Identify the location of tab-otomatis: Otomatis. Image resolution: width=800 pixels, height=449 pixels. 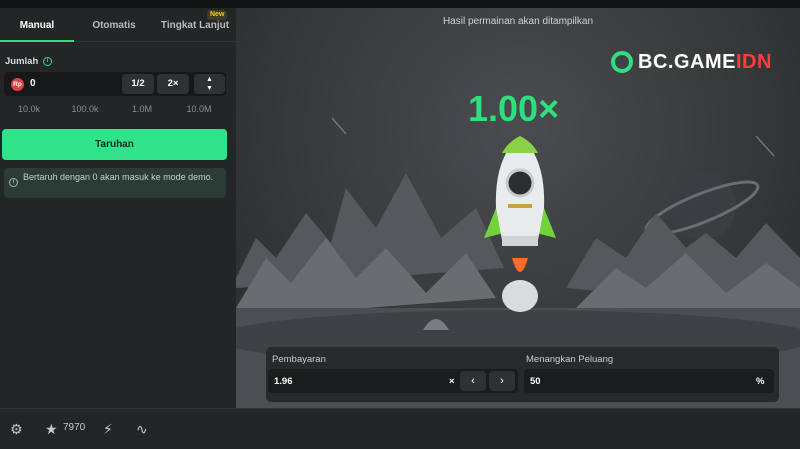
(114, 25).